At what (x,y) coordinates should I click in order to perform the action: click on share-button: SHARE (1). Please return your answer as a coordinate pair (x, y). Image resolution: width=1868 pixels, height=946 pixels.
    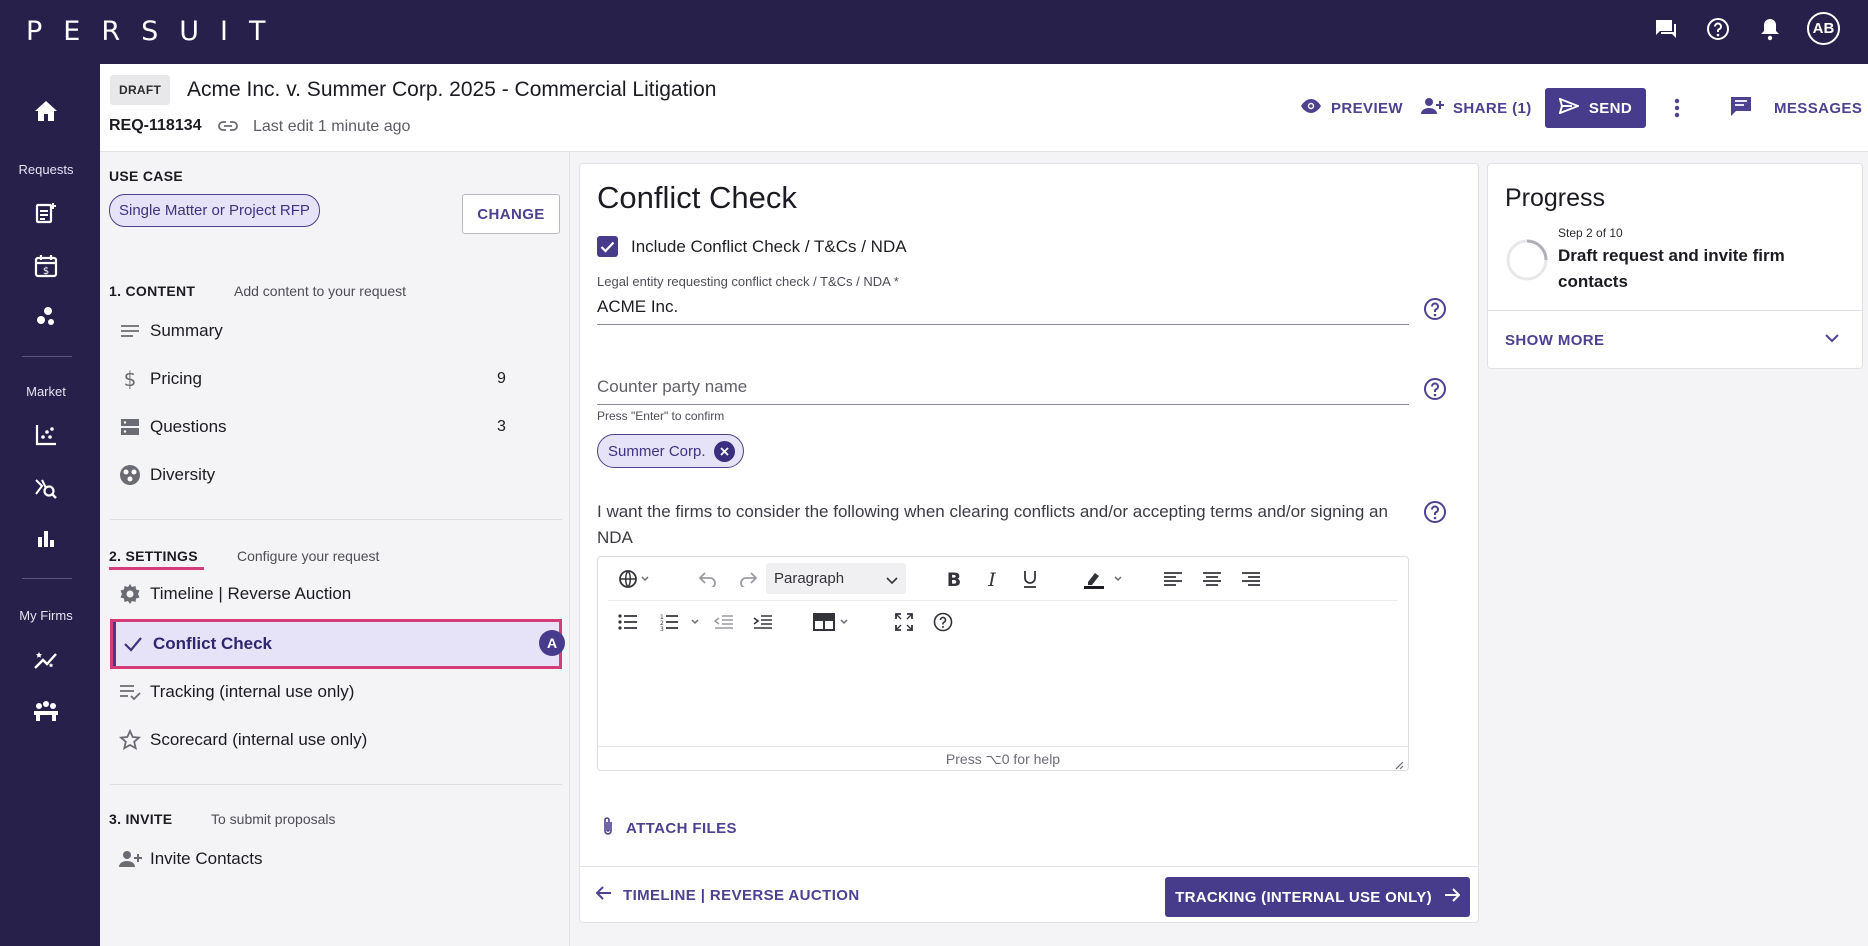
    Looking at the image, I should click on (1476, 108).